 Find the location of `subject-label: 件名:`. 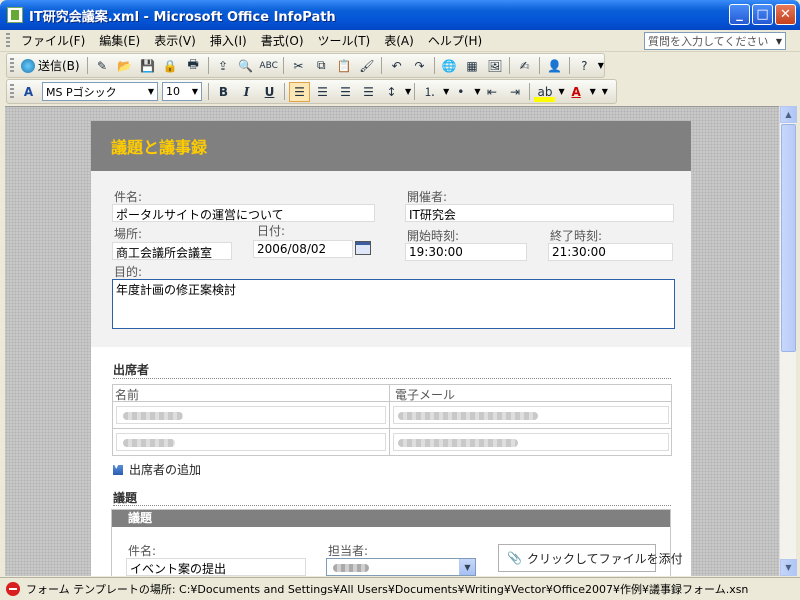

subject-label: 件名: is located at coordinates (128, 197).